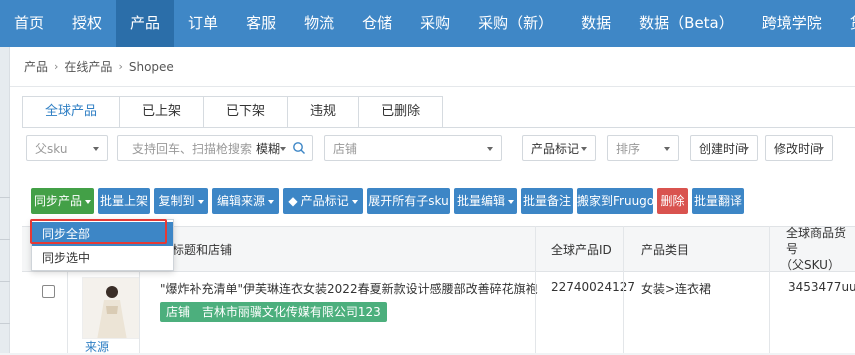  I want to click on batch-note-label: 批量备注, so click(546, 201).